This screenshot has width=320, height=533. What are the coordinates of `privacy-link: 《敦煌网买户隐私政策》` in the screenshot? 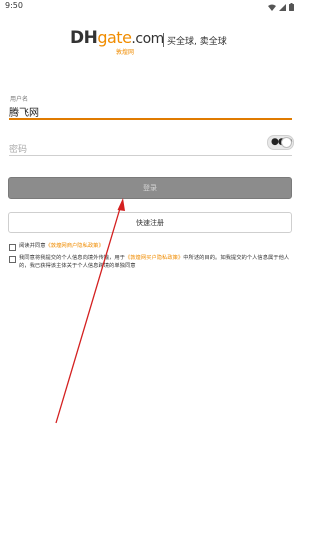 It's located at (154, 258).